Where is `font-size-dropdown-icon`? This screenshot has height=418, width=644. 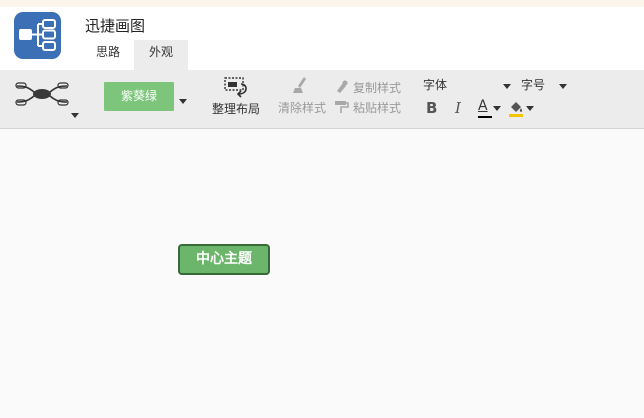
font-size-dropdown-icon is located at coordinates (563, 86).